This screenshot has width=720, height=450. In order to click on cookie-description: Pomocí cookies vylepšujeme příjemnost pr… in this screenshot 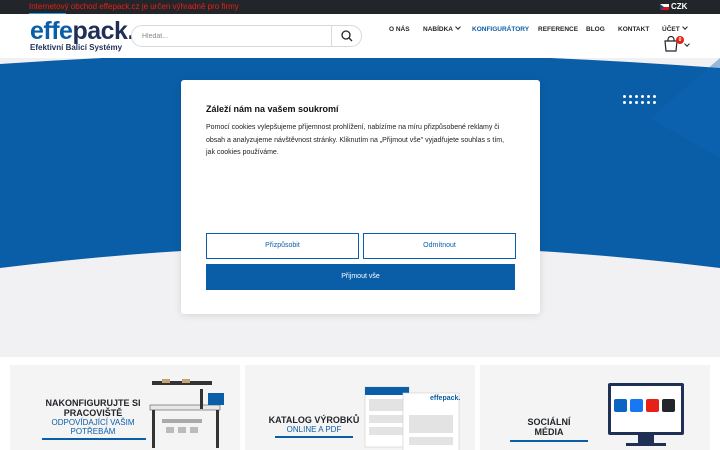, I will do `click(355, 140)`.